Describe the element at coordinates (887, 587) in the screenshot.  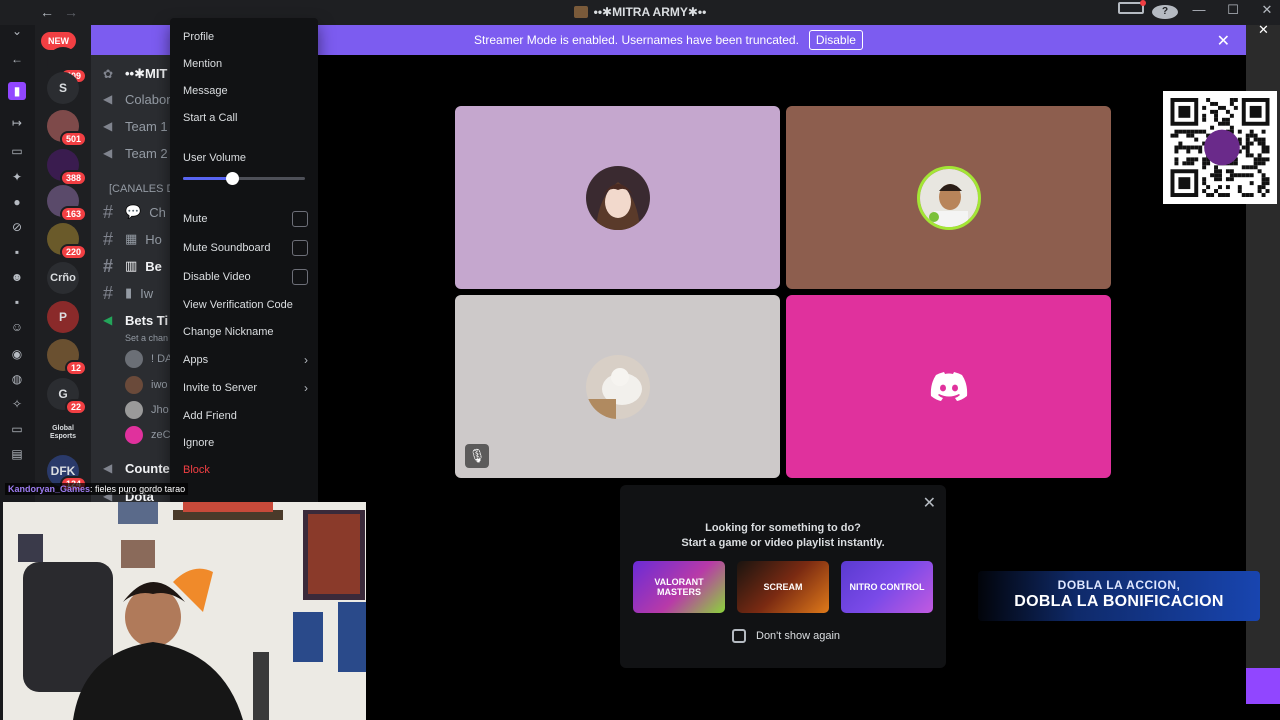
I see `game-card: NITRO CONTROL` at that location.